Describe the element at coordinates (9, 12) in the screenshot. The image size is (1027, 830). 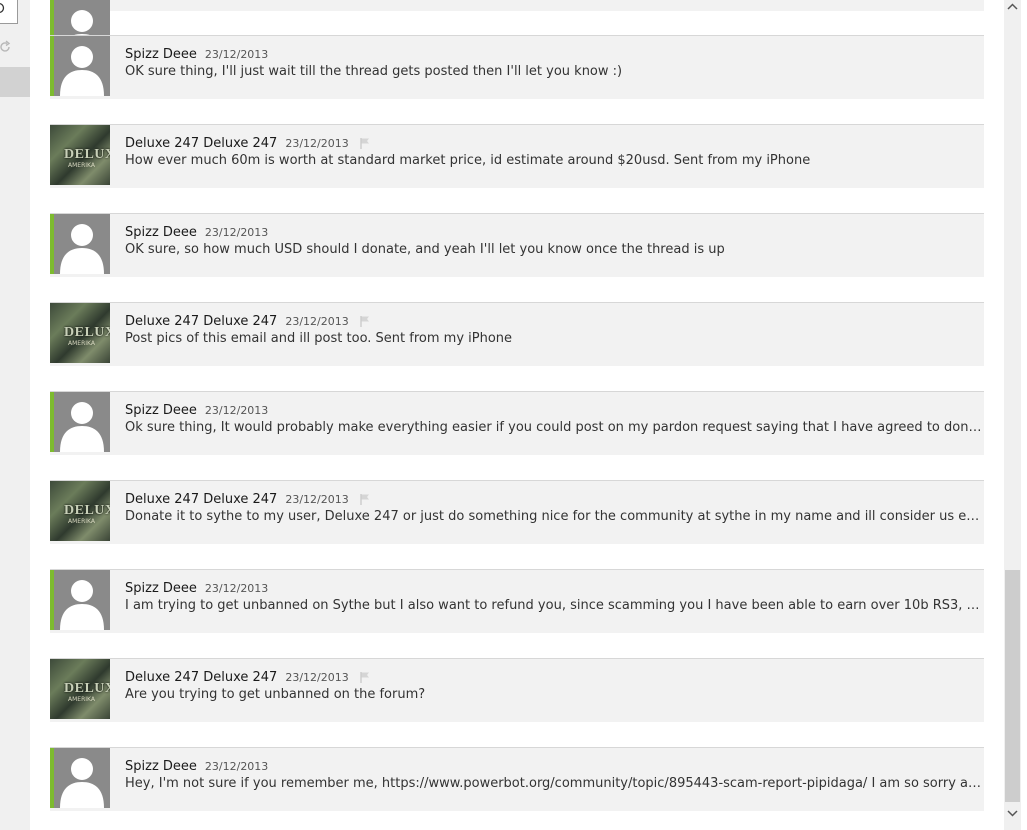
I see `search-input` at that location.